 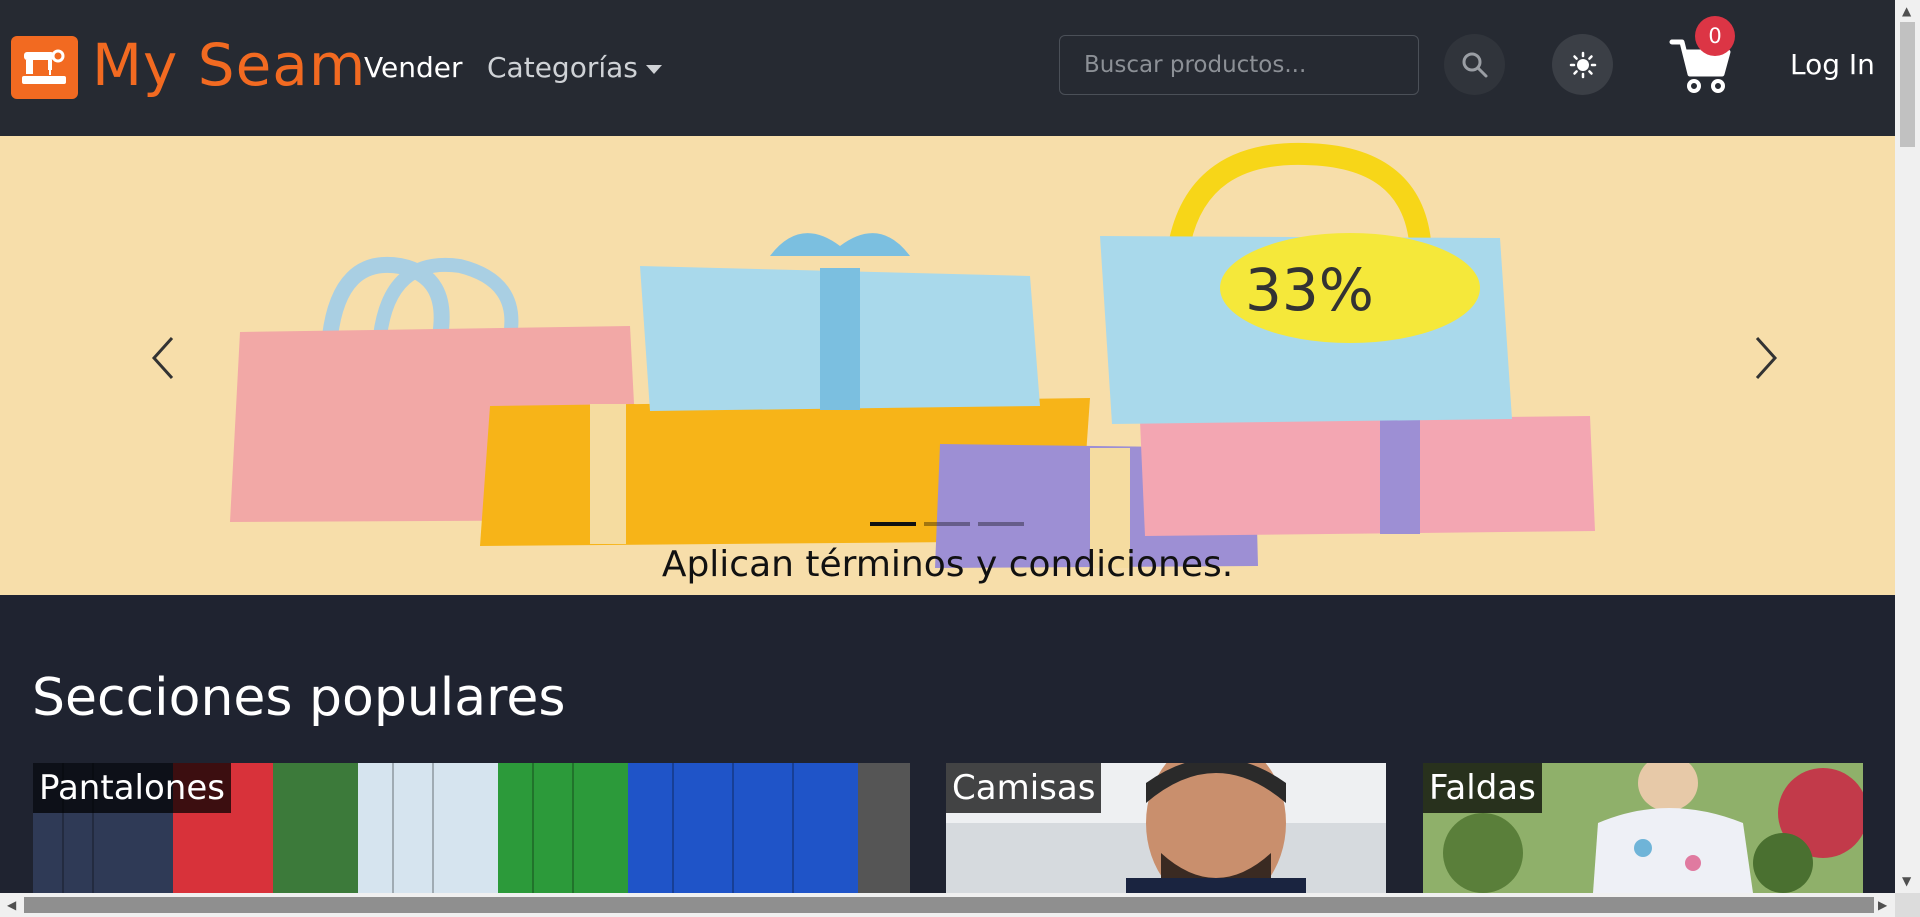 I want to click on category-card-camisas: Camisas, so click(x=1166, y=828).